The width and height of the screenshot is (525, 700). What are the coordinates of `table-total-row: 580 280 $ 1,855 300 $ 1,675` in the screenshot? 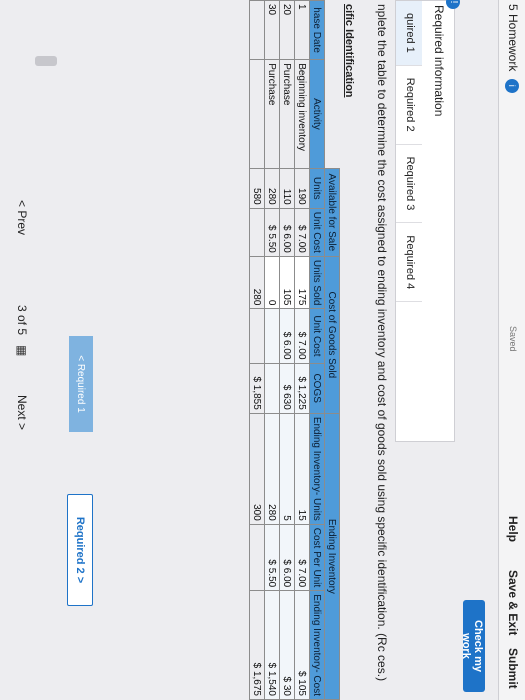 It's located at (257, 350).